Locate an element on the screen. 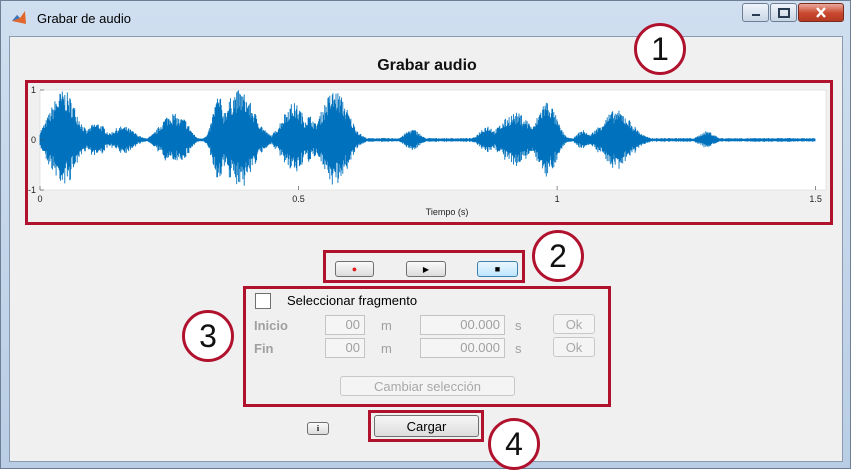 This screenshot has width=851, height=470. load-button: Cargar is located at coordinates (426, 426).